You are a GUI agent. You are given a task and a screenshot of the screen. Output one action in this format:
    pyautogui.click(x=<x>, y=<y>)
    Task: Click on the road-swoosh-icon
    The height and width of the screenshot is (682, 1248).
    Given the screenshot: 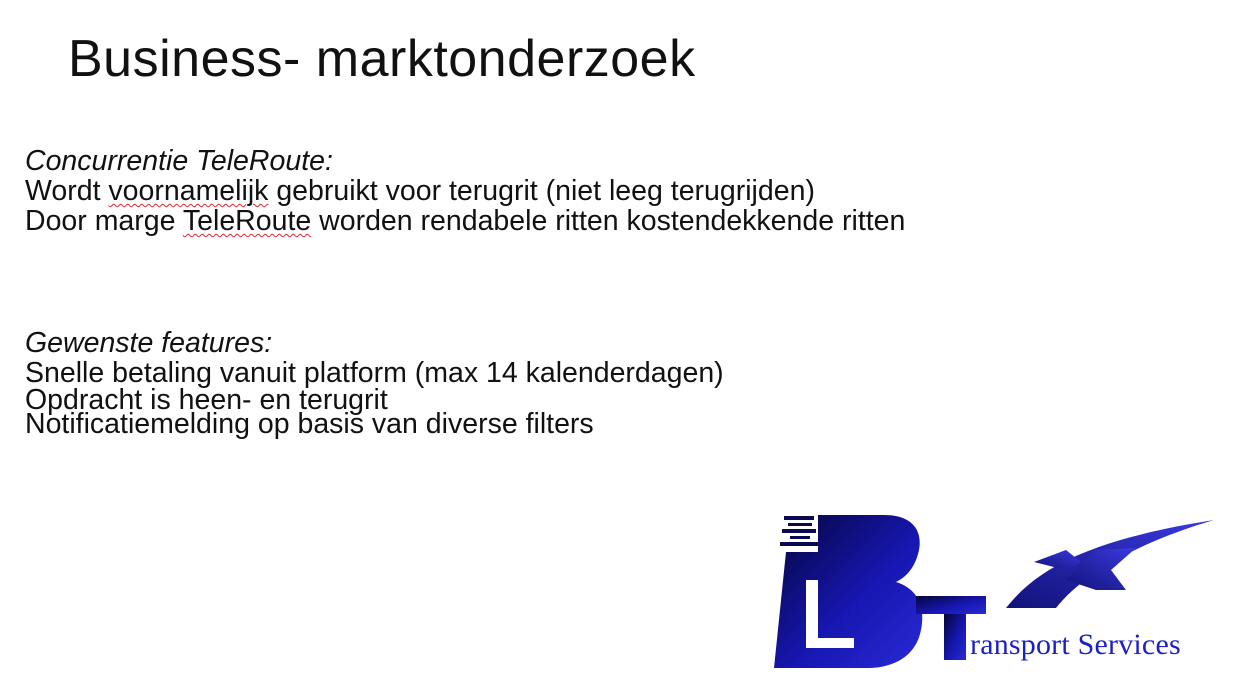 What is the action you would take?
    pyautogui.click(x=1110, y=564)
    